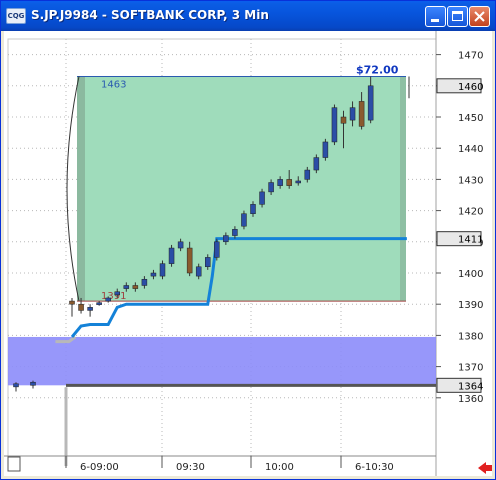  What do you see at coordinates (470, 336) in the screenshot?
I see `price-tick-label: 1380` at bounding box center [470, 336].